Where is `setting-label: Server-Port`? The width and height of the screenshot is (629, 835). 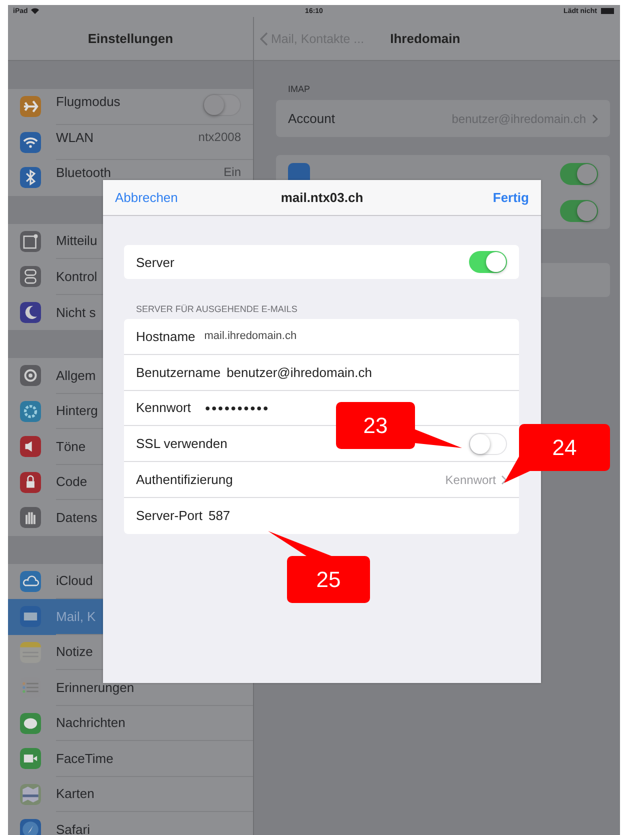
setting-label: Server-Port is located at coordinates (169, 516).